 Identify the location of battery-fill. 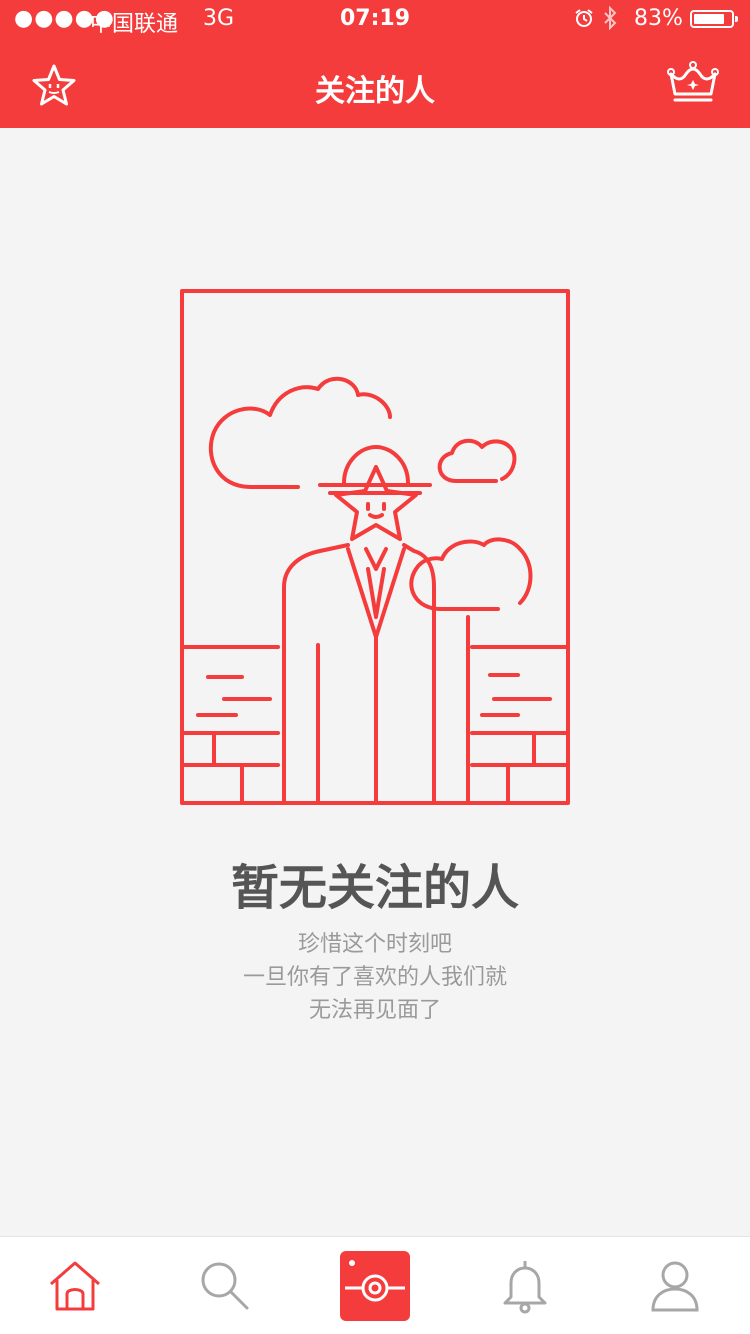
(709, 19).